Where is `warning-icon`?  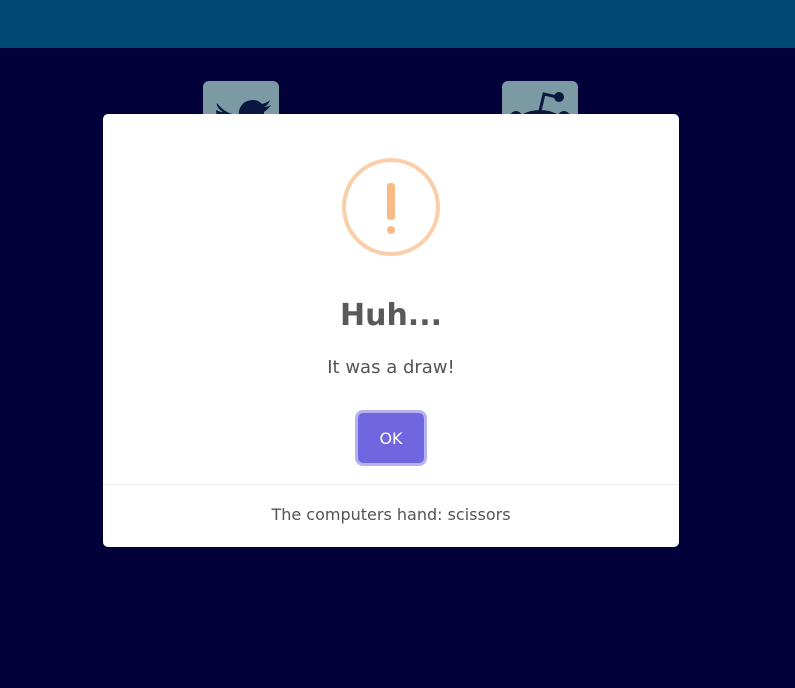
warning-icon is located at coordinates (391, 207).